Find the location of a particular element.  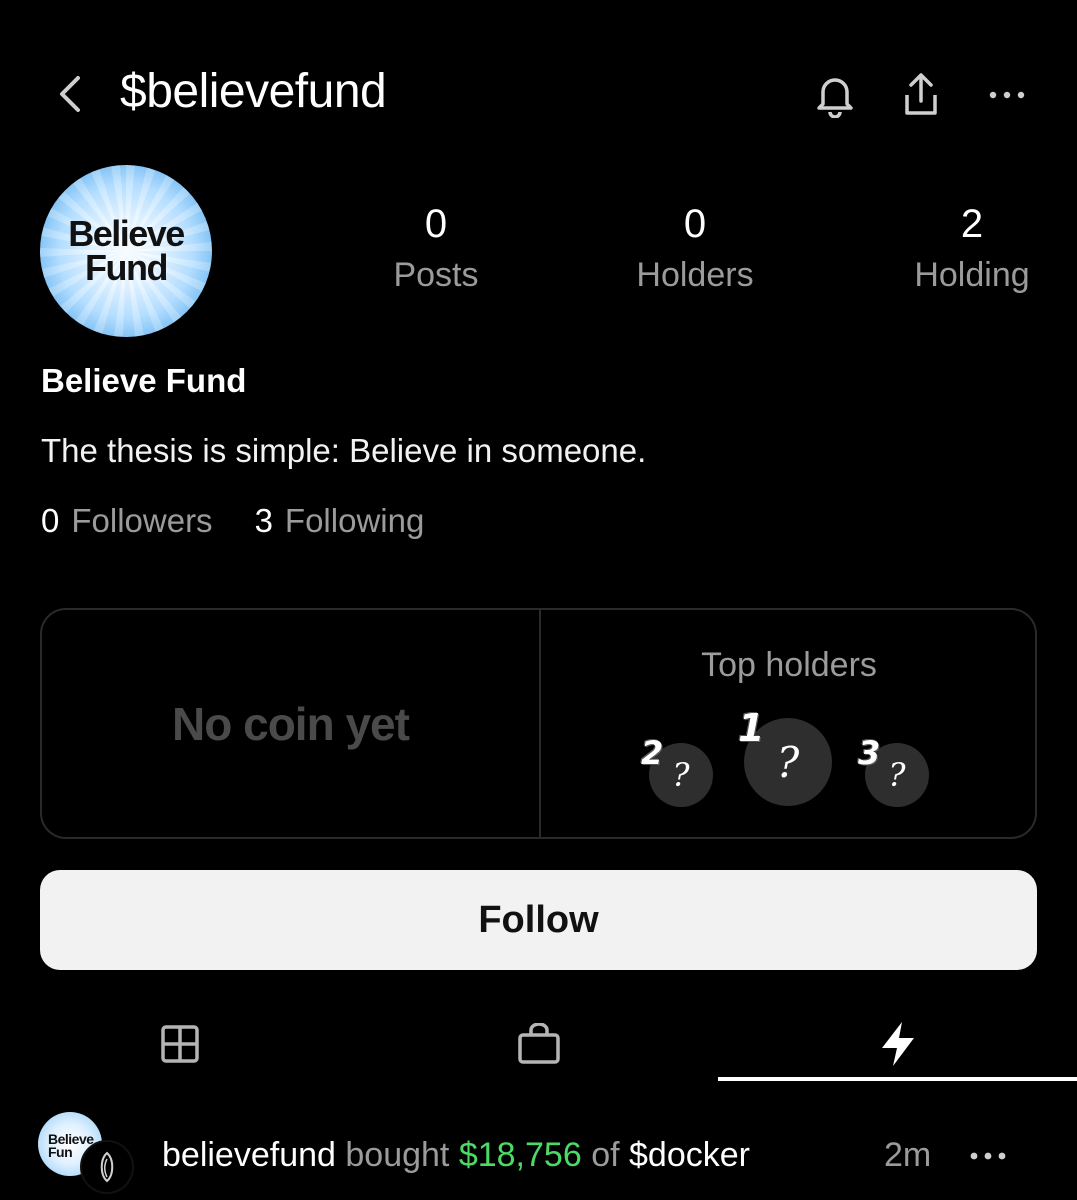

followers-link: 0 Followers is located at coordinates (127, 521).